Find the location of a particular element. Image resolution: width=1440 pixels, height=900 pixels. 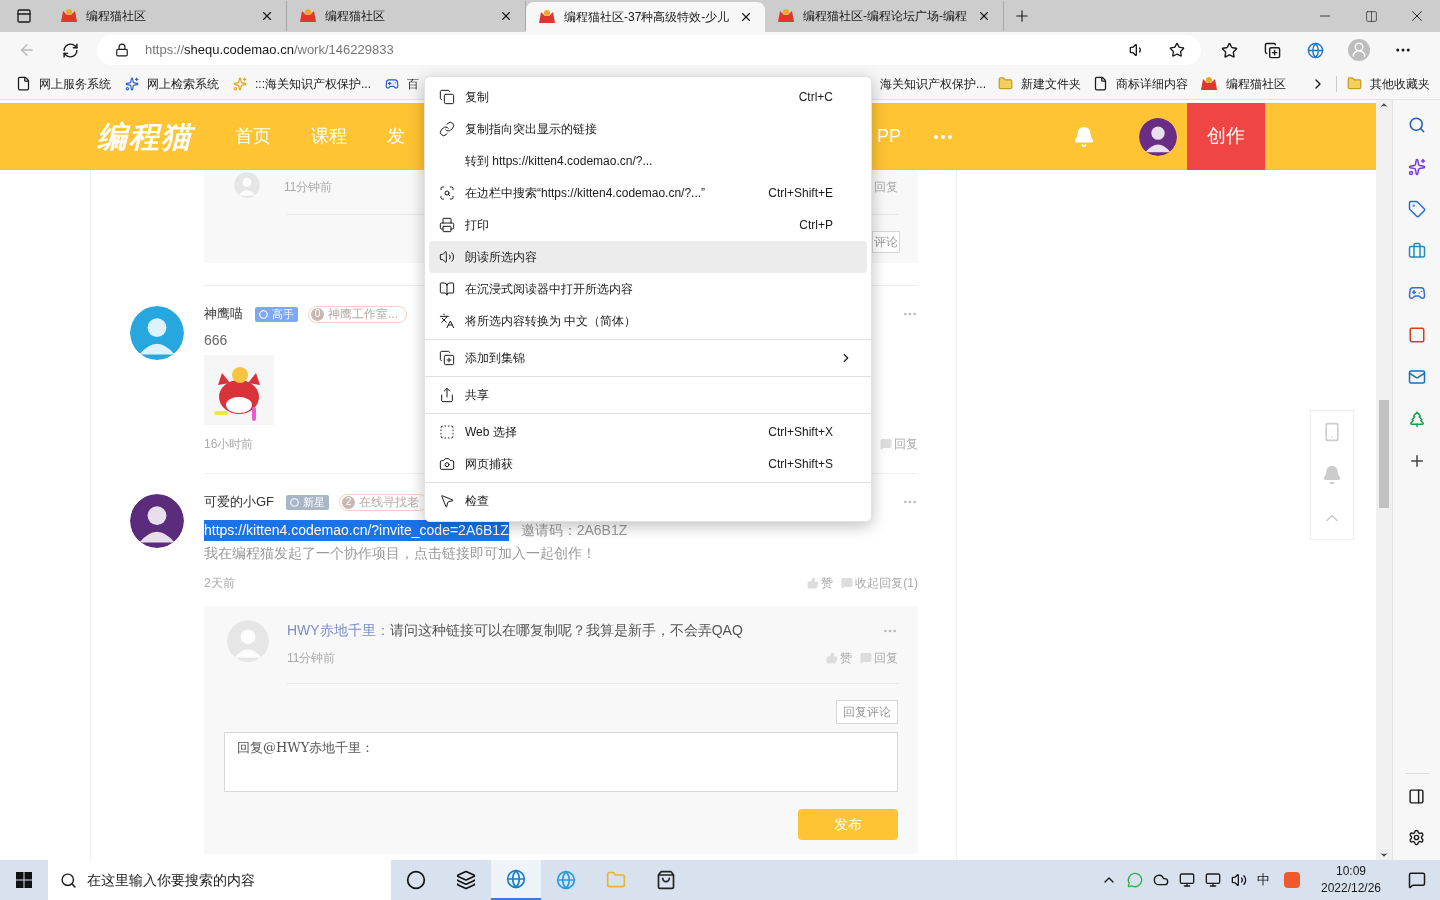

tag-icon is located at coordinates (1416, 209).